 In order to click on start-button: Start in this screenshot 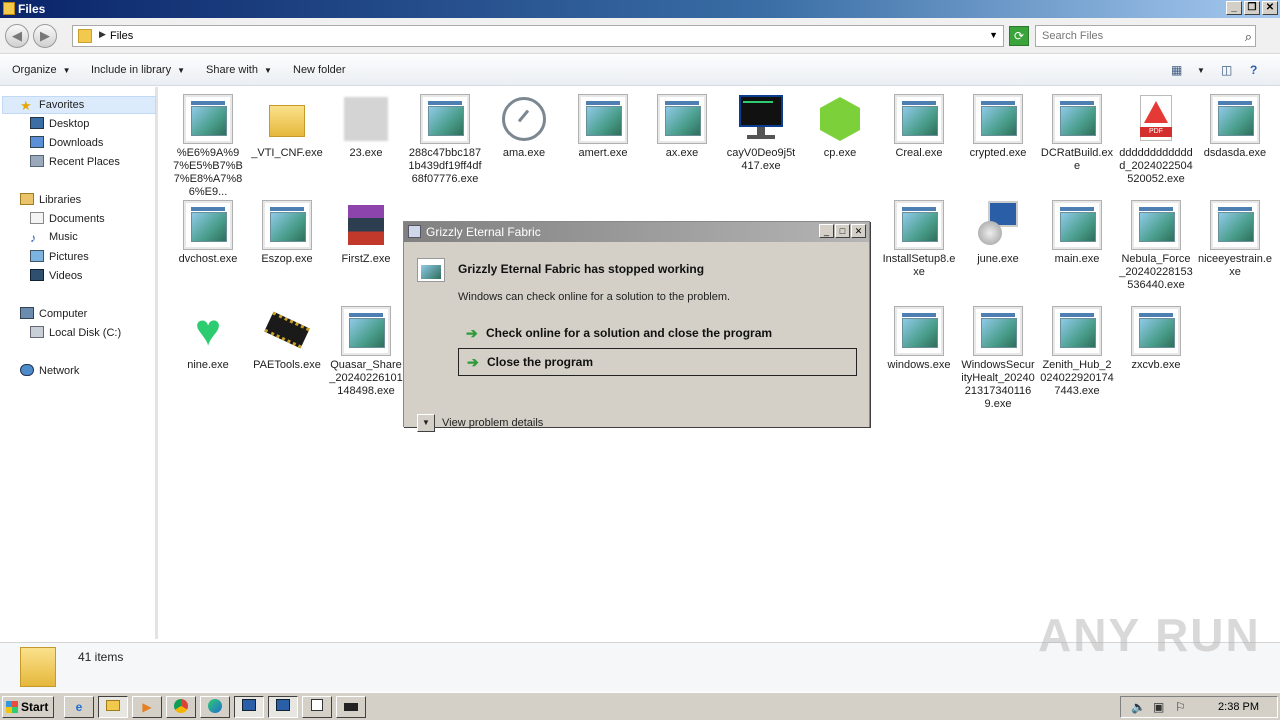, I will do `click(28, 707)`.